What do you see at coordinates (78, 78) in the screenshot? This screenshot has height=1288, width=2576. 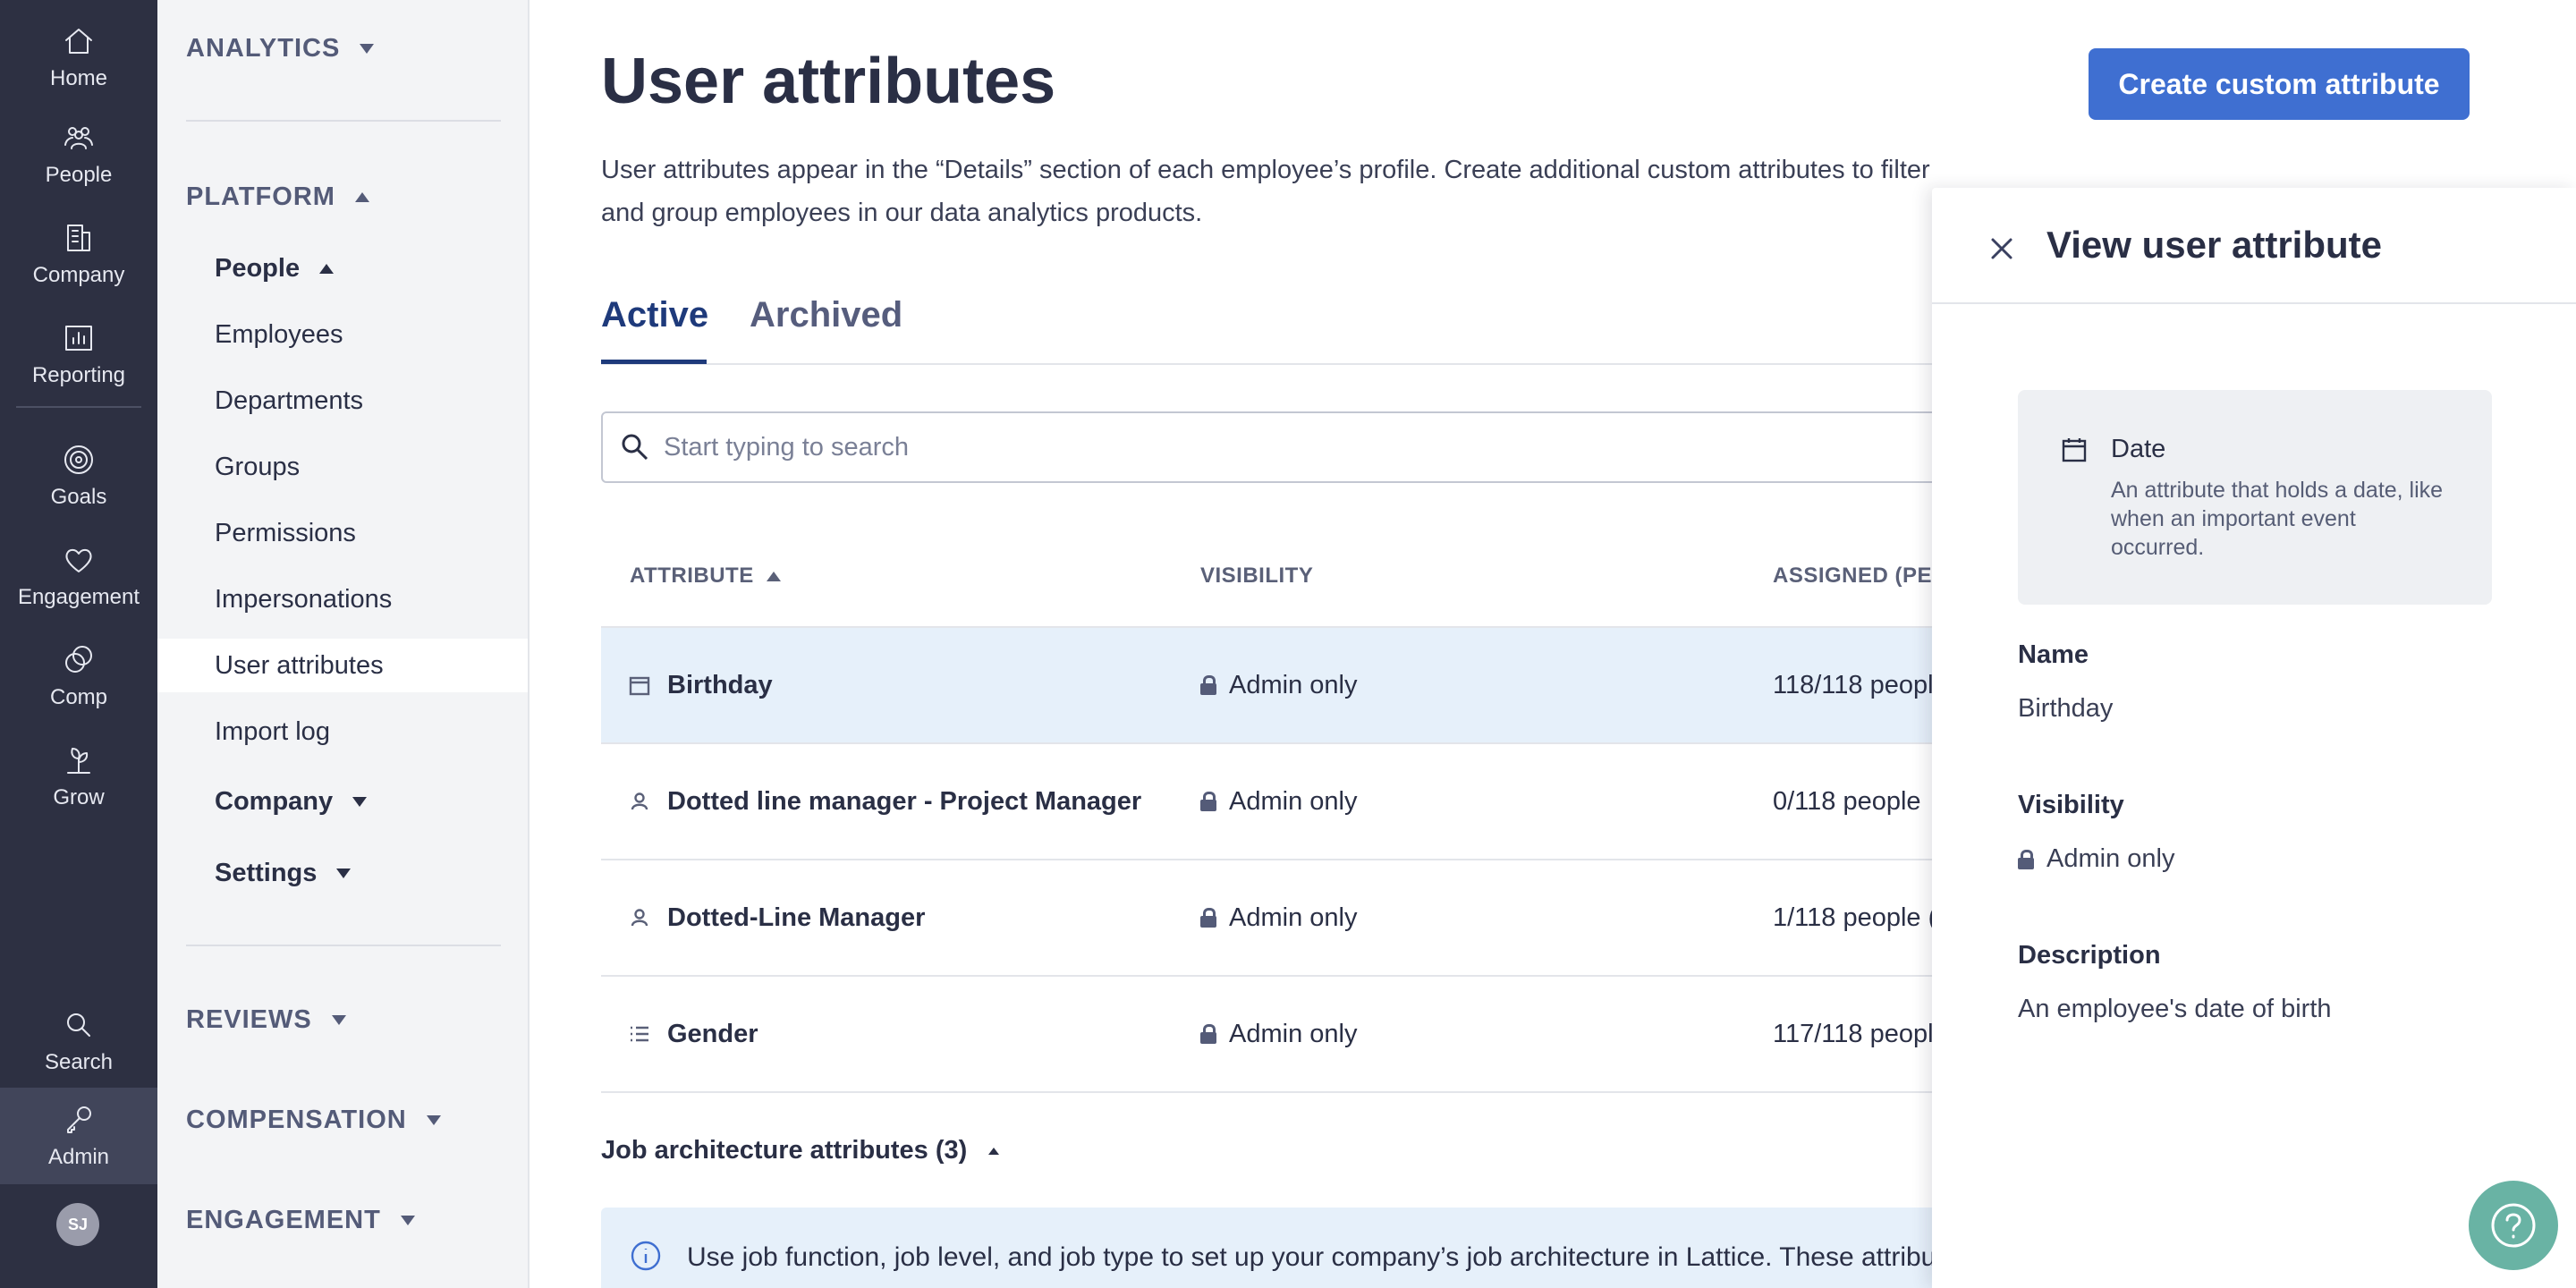 I see `rail-label: Home` at bounding box center [78, 78].